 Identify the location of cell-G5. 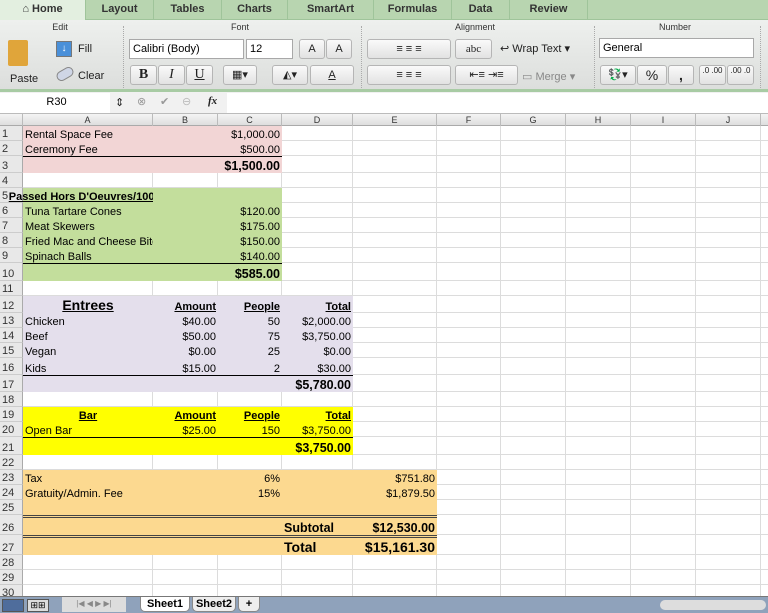
(533, 195).